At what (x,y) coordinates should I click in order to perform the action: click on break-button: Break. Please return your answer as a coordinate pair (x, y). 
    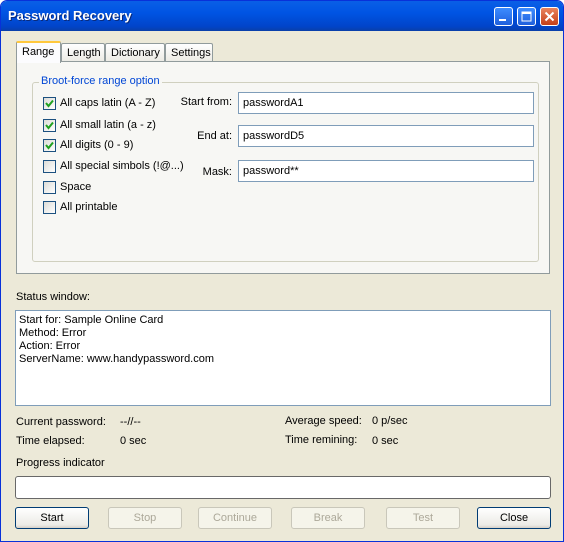
    Looking at the image, I should click on (328, 518).